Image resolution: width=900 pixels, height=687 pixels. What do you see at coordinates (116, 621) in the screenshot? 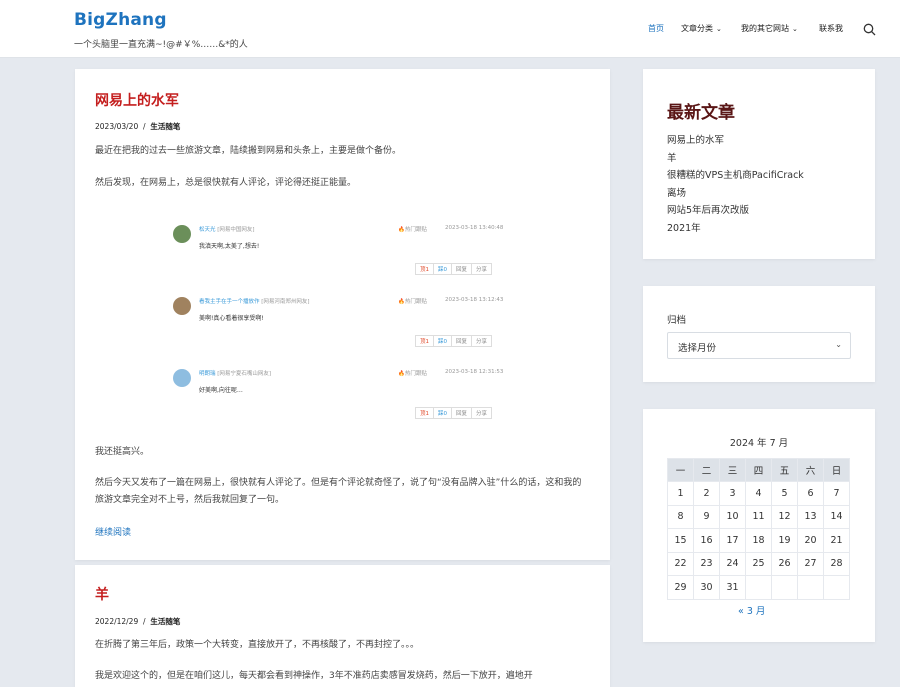
I see `post-date: 2022/12/29` at bounding box center [116, 621].